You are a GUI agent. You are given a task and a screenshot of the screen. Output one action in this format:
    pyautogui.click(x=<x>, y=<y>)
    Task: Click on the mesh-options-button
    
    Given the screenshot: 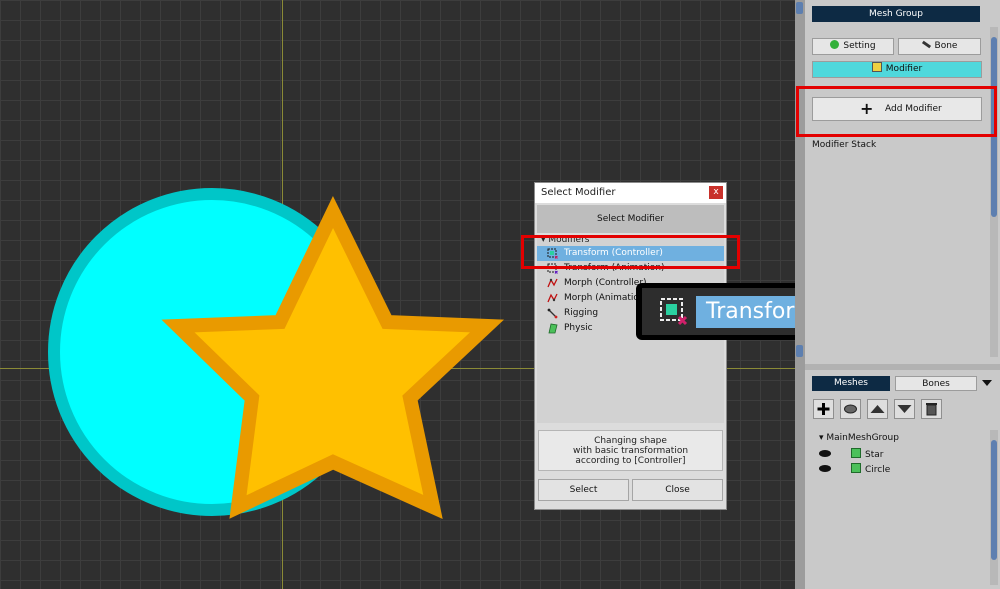 What is the action you would take?
    pyautogui.click(x=850, y=409)
    